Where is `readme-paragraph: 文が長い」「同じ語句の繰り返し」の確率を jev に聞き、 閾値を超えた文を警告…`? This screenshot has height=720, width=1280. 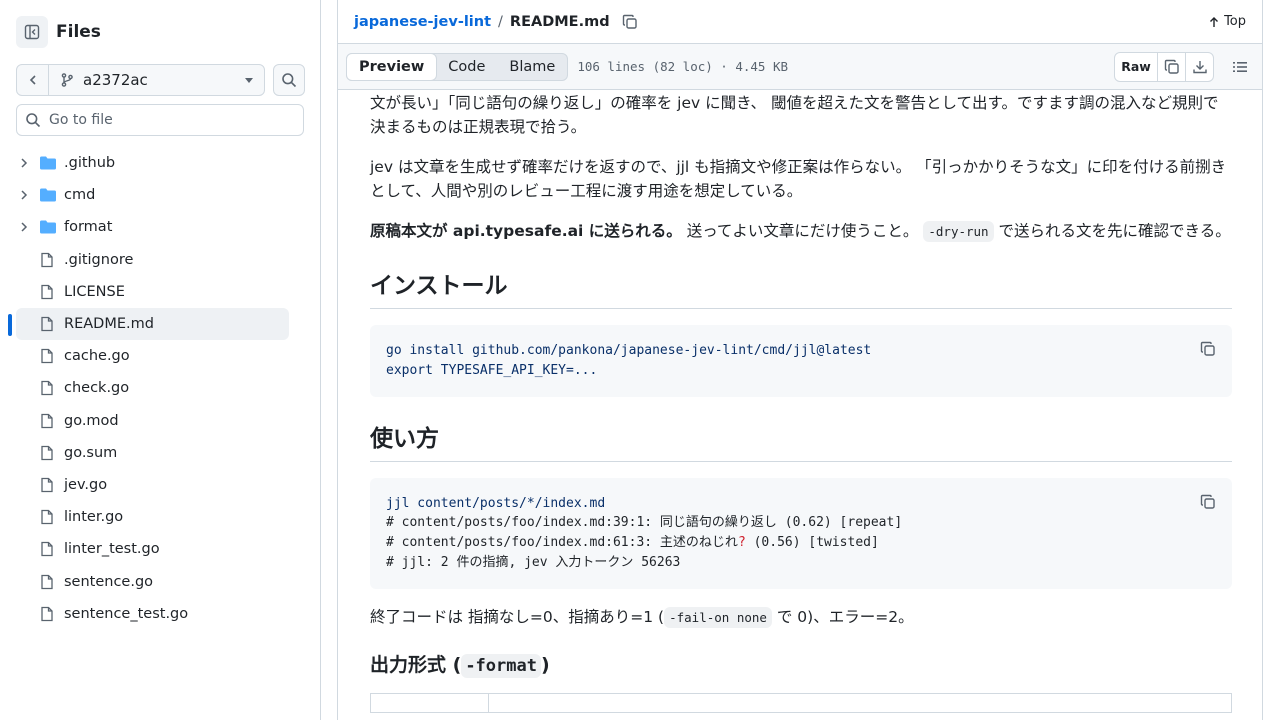
readme-paragraph: 文が長い」「同じ語句の繰り返し」の確率を jev に聞き、 閾値を超えた文を警告… is located at coordinates (794, 115).